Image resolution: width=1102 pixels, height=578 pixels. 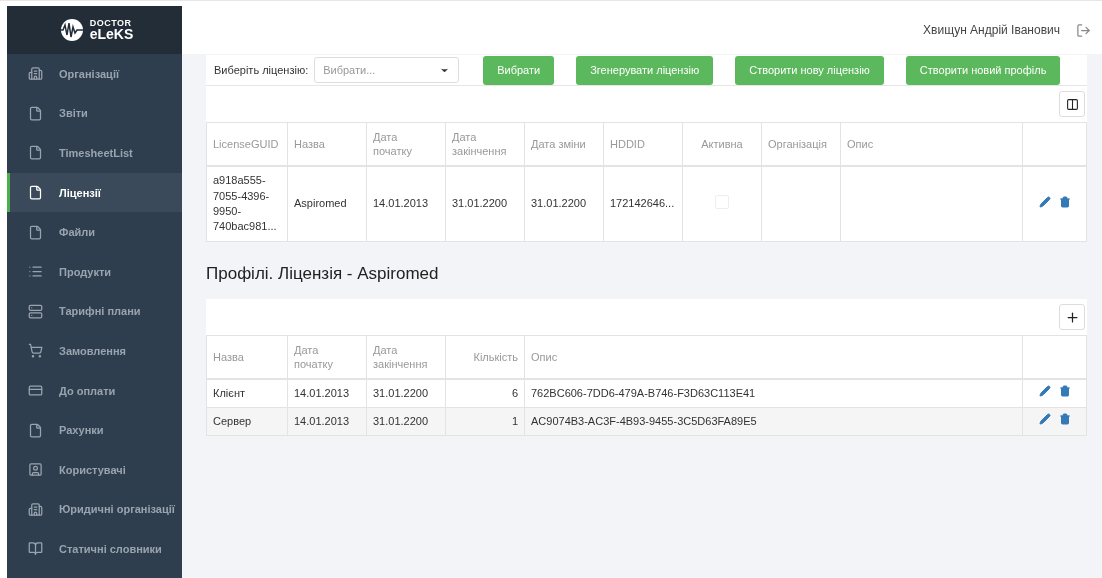 What do you see at coordinates (35, 272) in the screenshot?
I see `list-icon` at bounding box center [35, 272].